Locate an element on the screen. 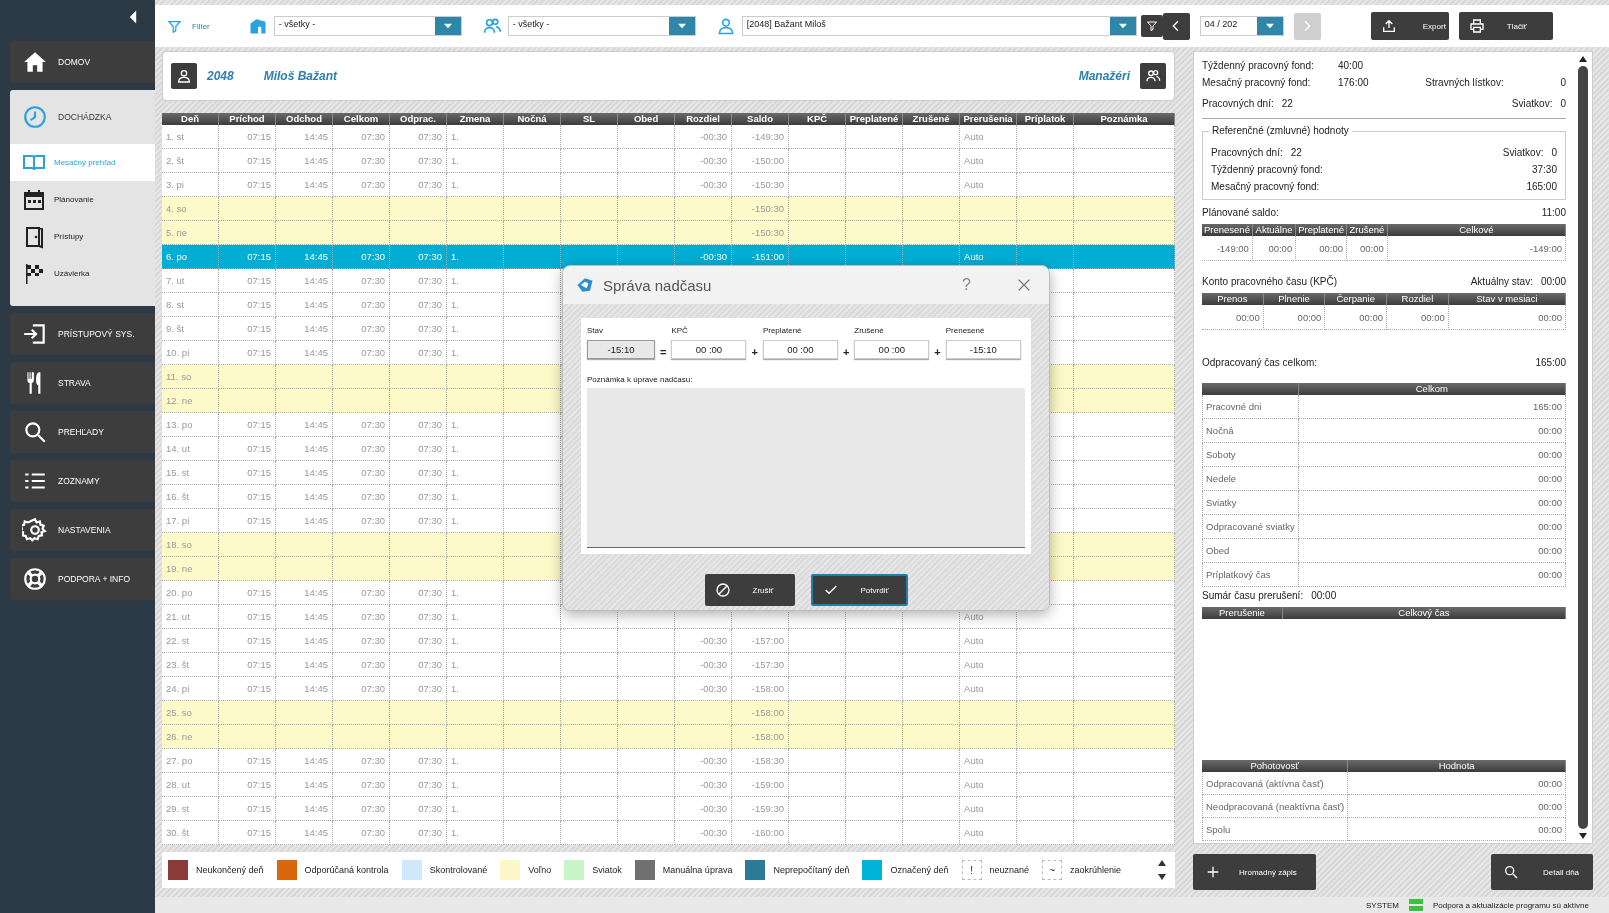 The width and height of the screenshot is (1609, 913). column-header: Zrušené is located at coordinates (1367, 230).